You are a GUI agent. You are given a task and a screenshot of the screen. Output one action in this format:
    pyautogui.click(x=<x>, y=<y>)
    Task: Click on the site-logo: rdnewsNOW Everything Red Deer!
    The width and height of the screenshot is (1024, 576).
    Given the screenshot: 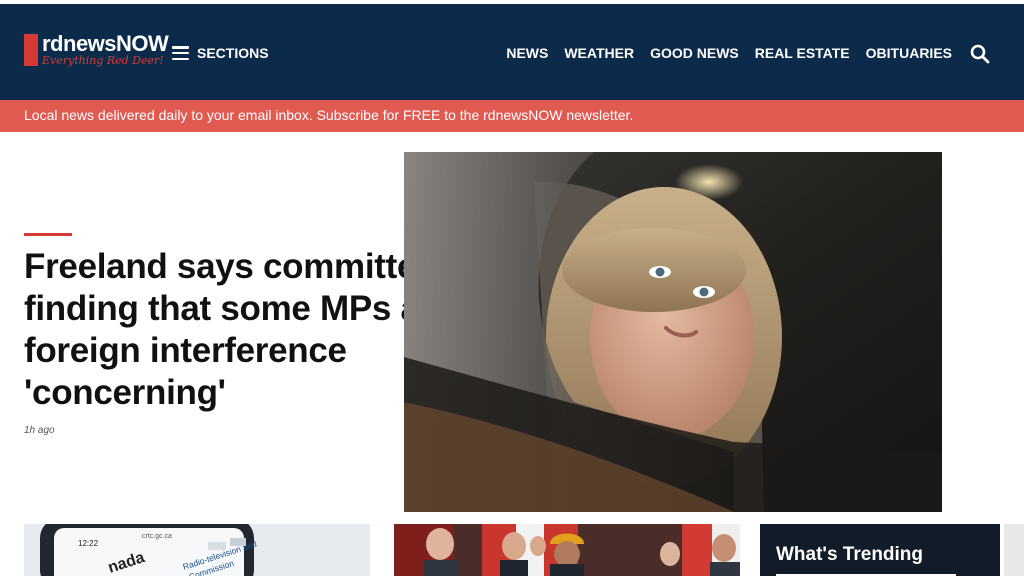 What is the action you would take?
    pyautogui.click(x=96, y=53)
    